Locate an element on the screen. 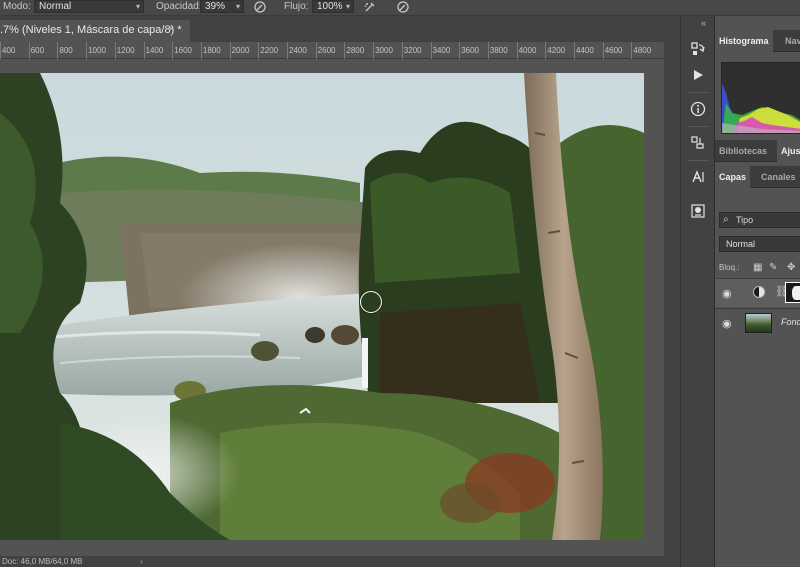 This screenshot has height=567, width=800. layer-filter-input: ⌕ Tipo is located at coordinates (759, 220).